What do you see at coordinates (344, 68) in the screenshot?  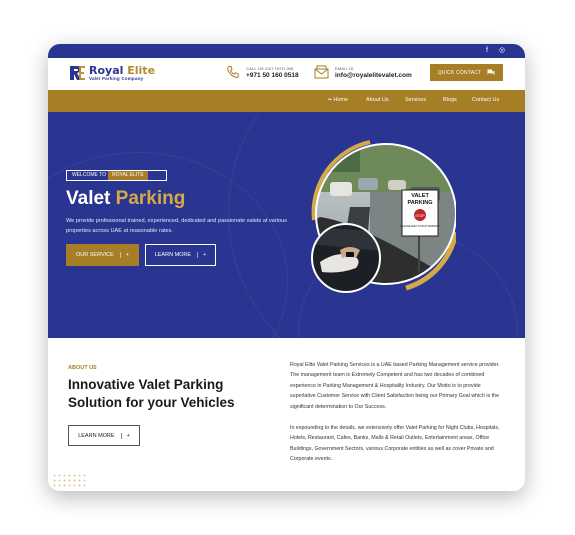 I see `email-label: EMAIL ID` at bounding box center [344, 68].